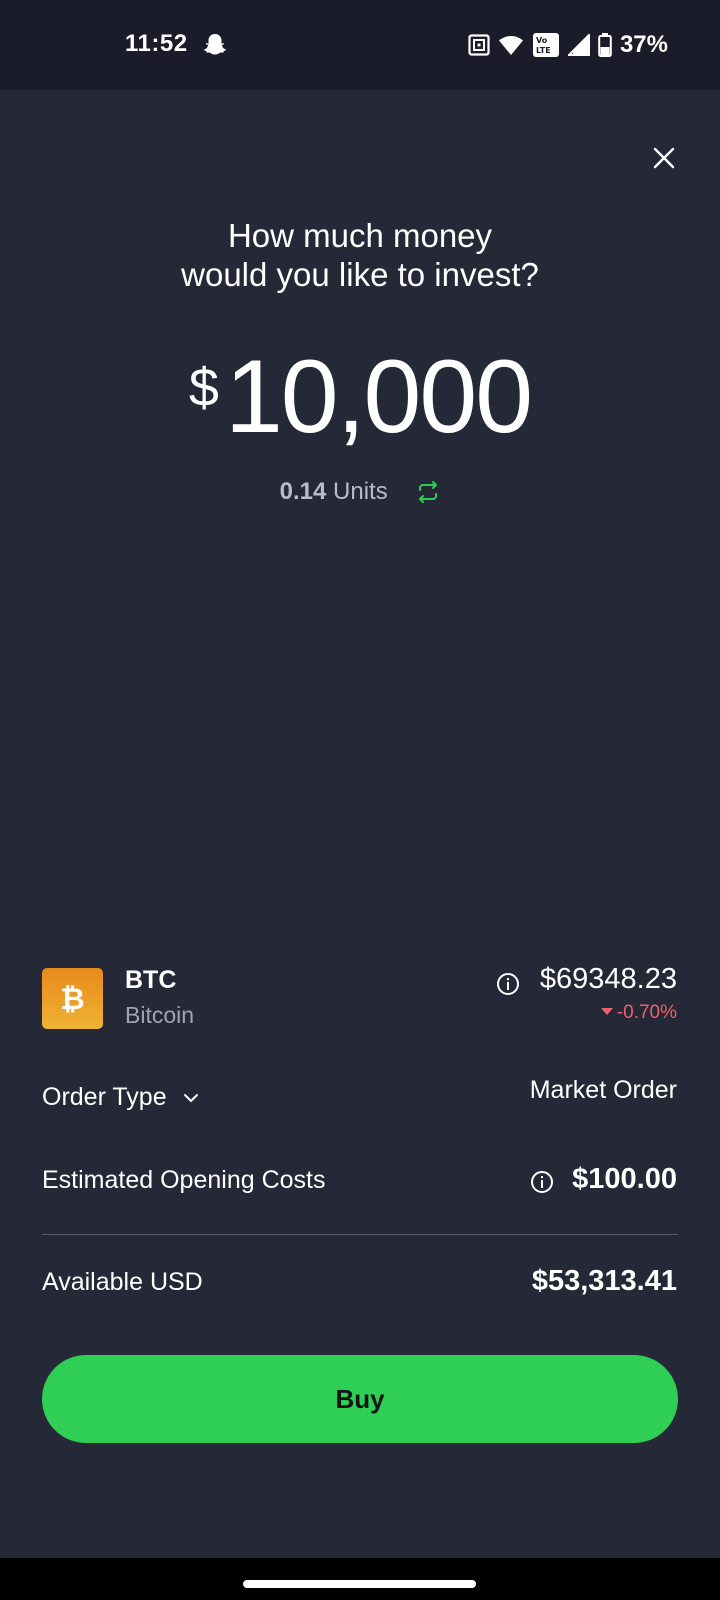  What do you see at coordinates (104, 1097) in the screenshot?
I see `order-type-label: Order Type` at bounding box center [104, 1097].